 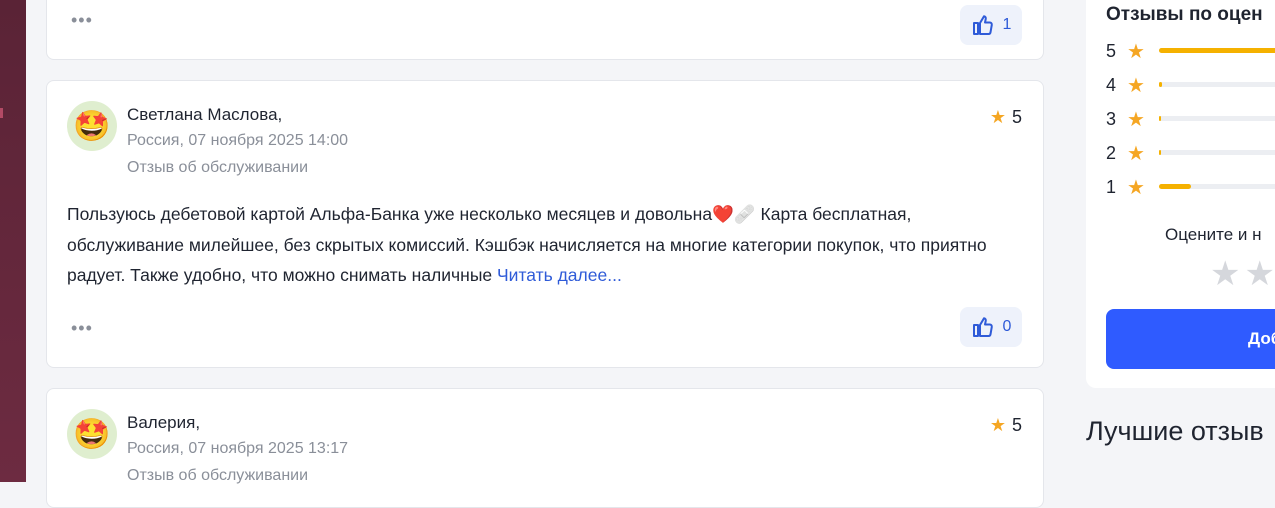 I want to click on ratings-title: Отзывы по оцен, so click(x=1184, y=14).